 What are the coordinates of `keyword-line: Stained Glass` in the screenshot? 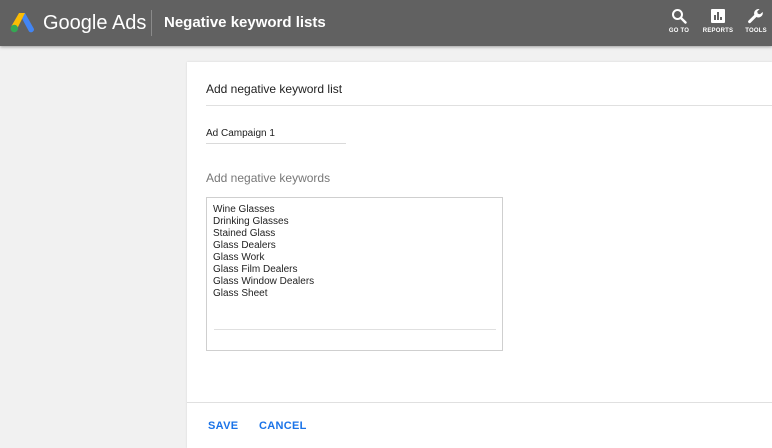 It's located at (244, 233).